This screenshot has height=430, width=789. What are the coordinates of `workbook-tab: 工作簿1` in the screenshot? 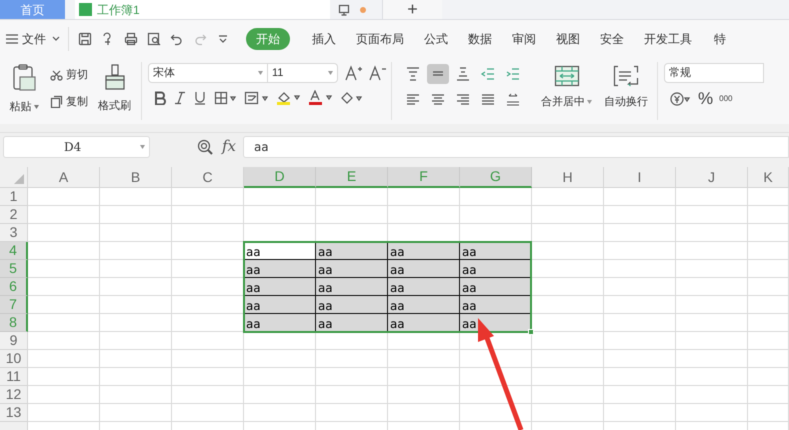 It's located at (202, 9).